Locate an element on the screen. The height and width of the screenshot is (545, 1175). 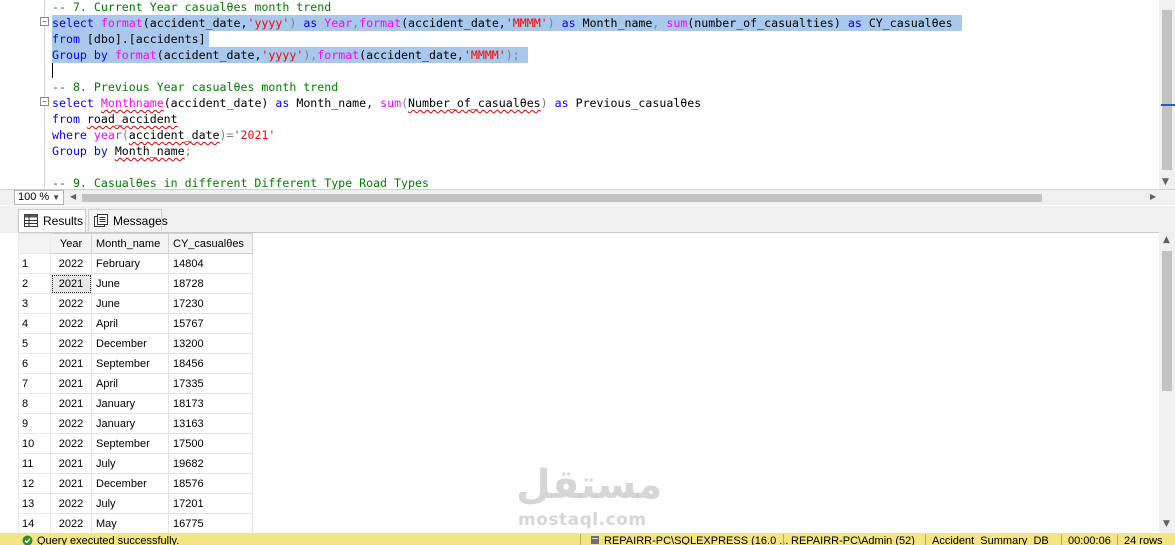
table-row: 8 2021 January 18173 is located at coordinates (135, 403).